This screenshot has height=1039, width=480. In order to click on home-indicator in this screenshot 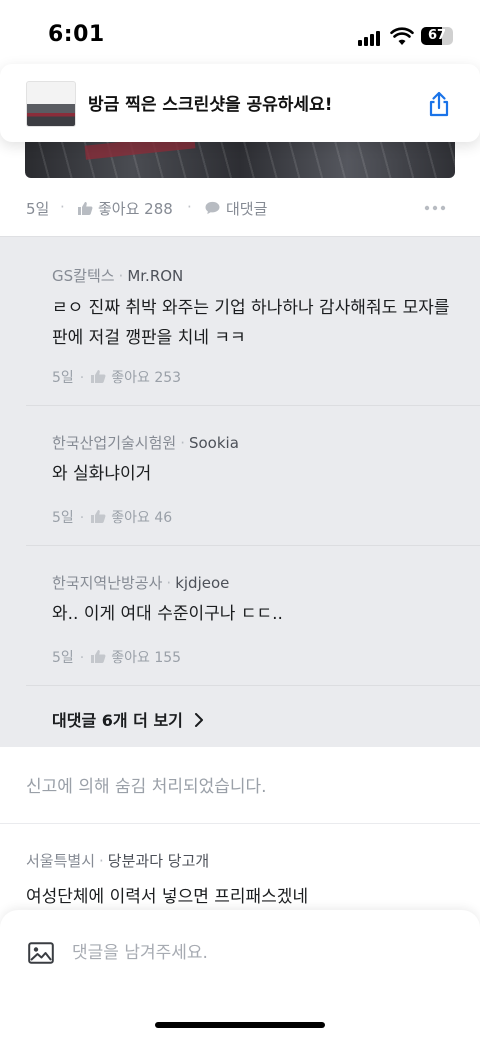, I will do `click(240, 1025)`.